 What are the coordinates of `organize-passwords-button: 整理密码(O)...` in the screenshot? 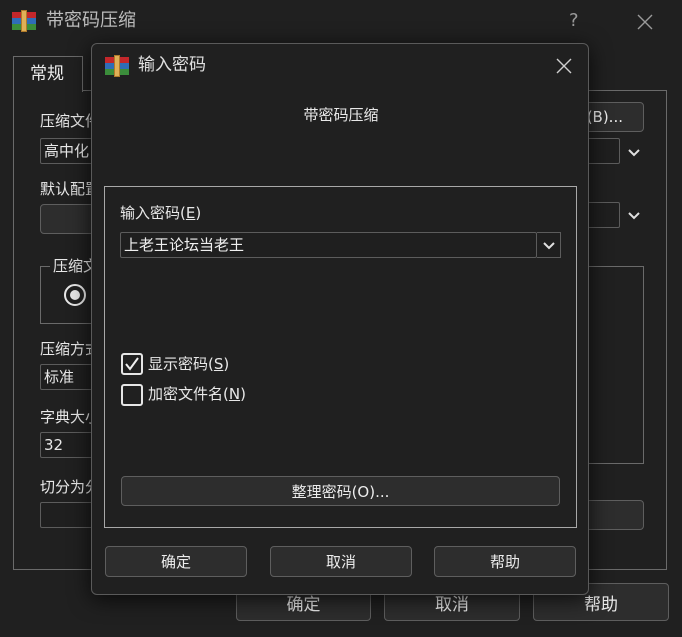 It's located at (340, 491).